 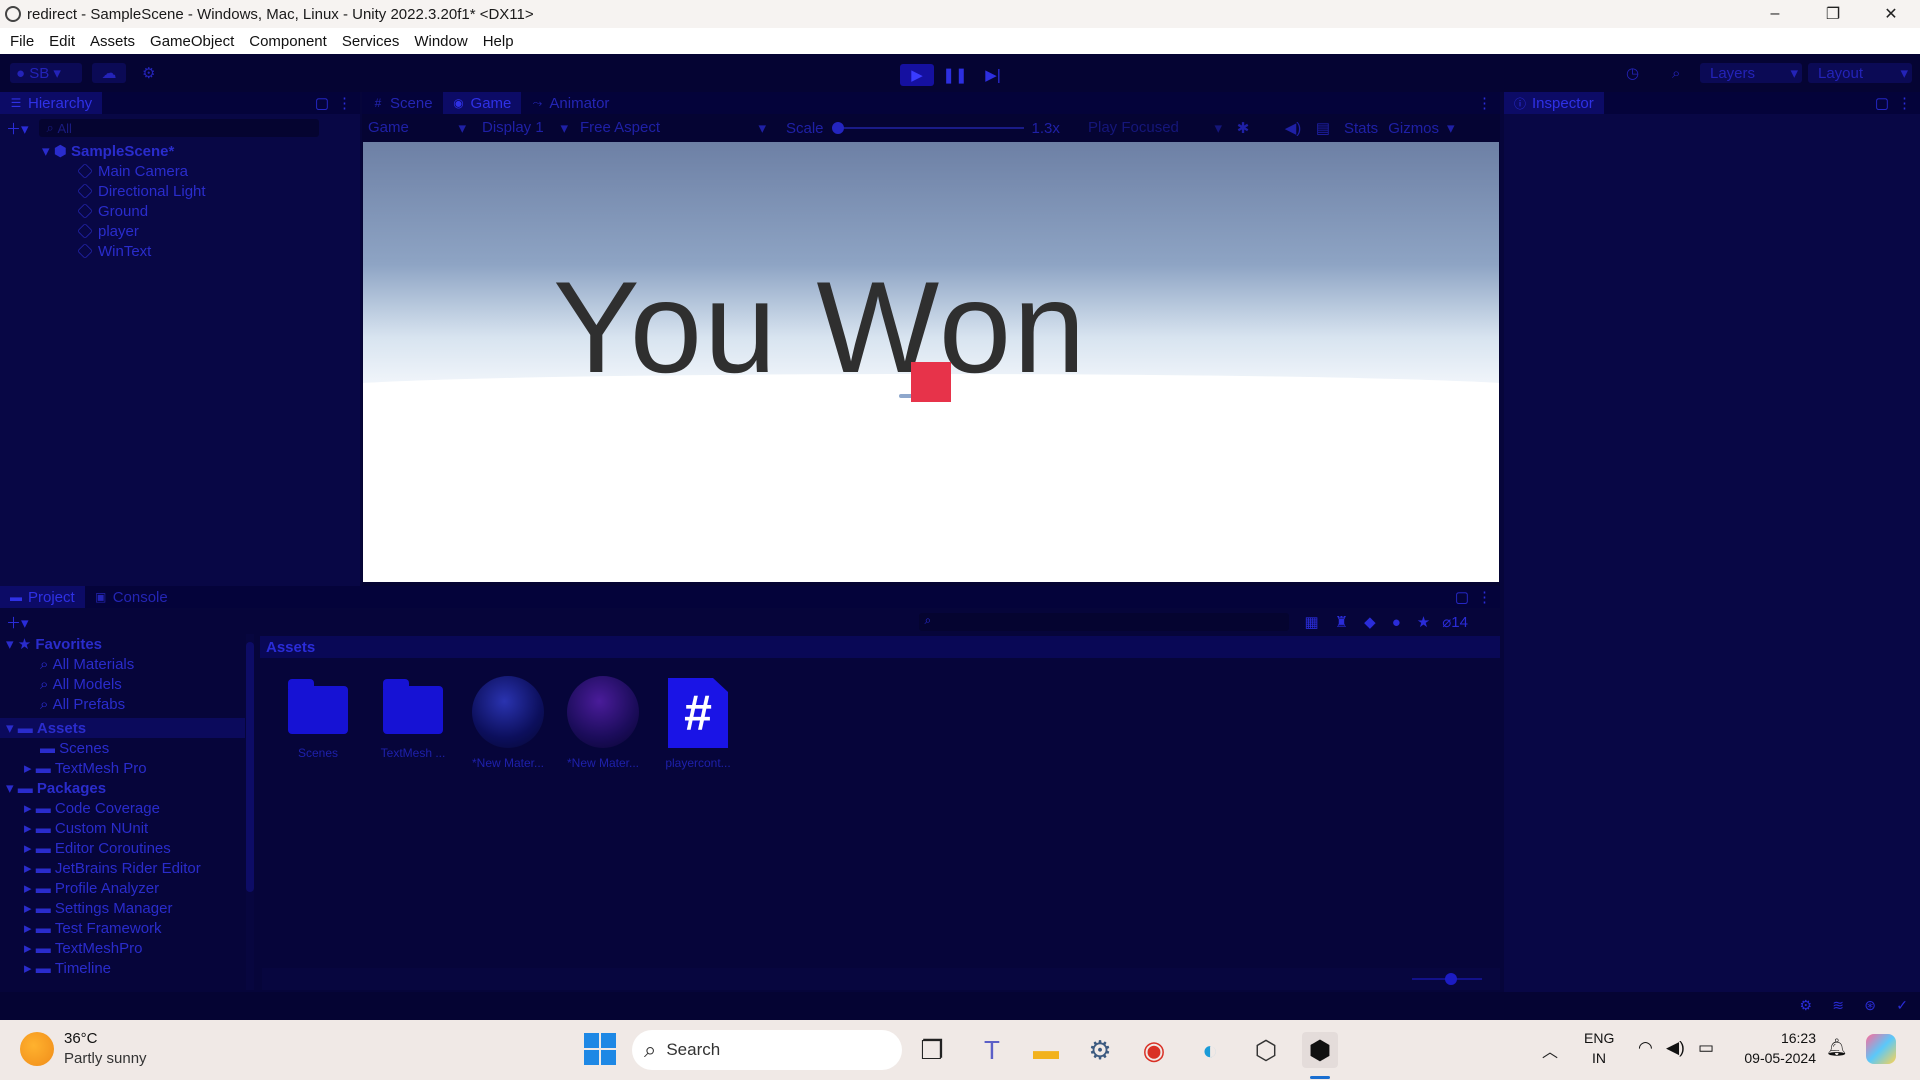 I want to click on info-icon: ●, so click(x=1396, y=622).